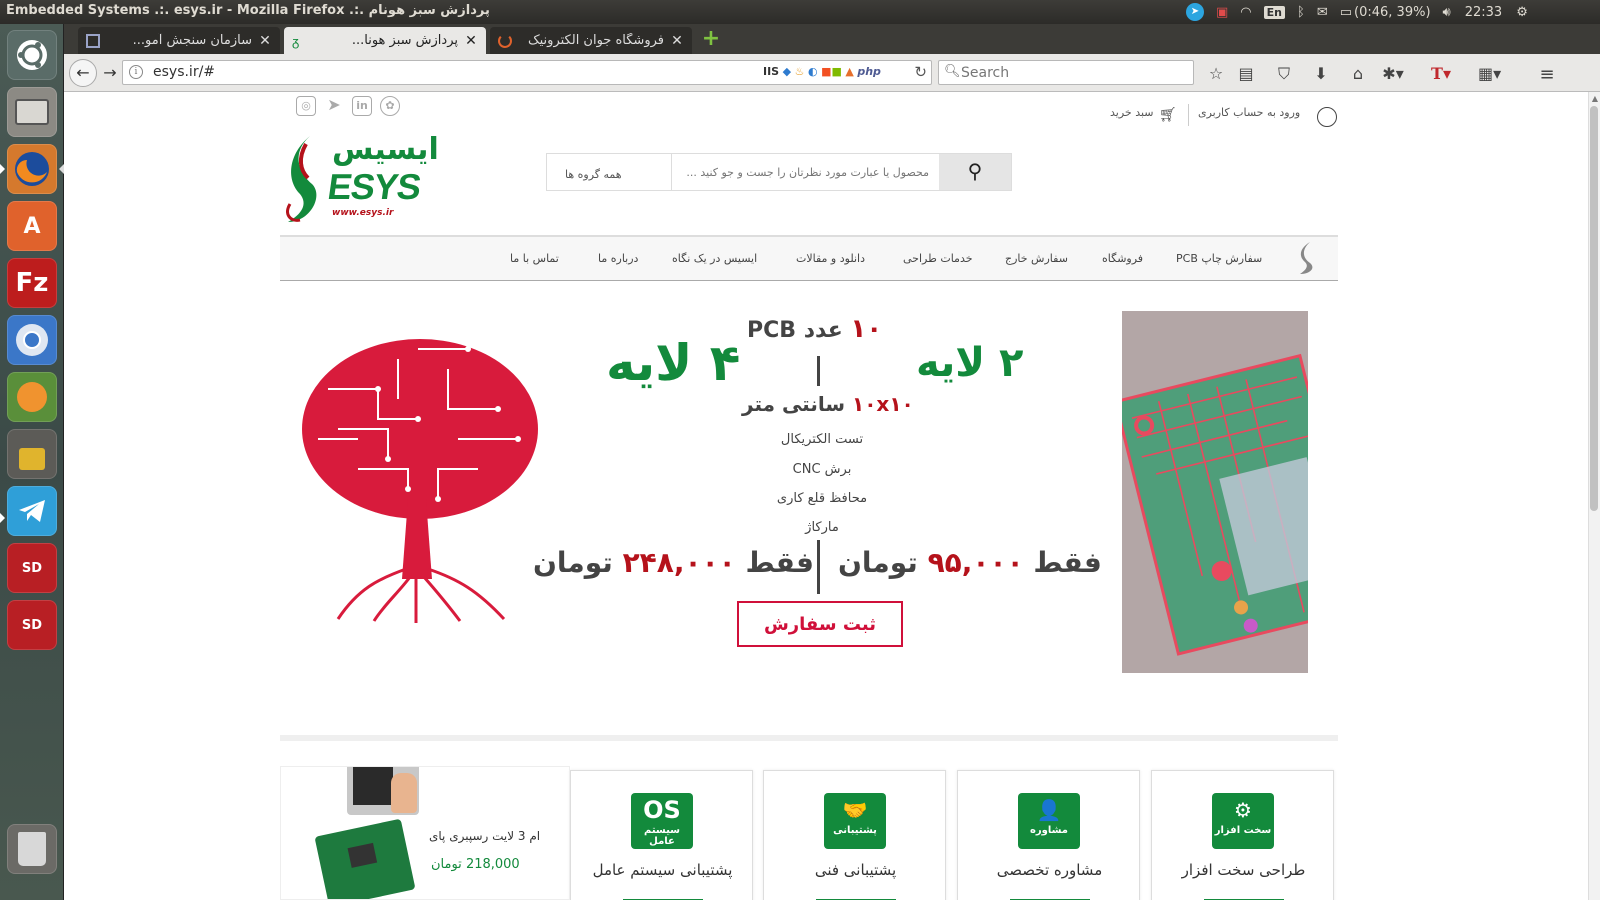  What do you see at coordinates (1594, 308) in the screenshot?
I see `scrollbar-thumb` at bounding box center [1594, 308].